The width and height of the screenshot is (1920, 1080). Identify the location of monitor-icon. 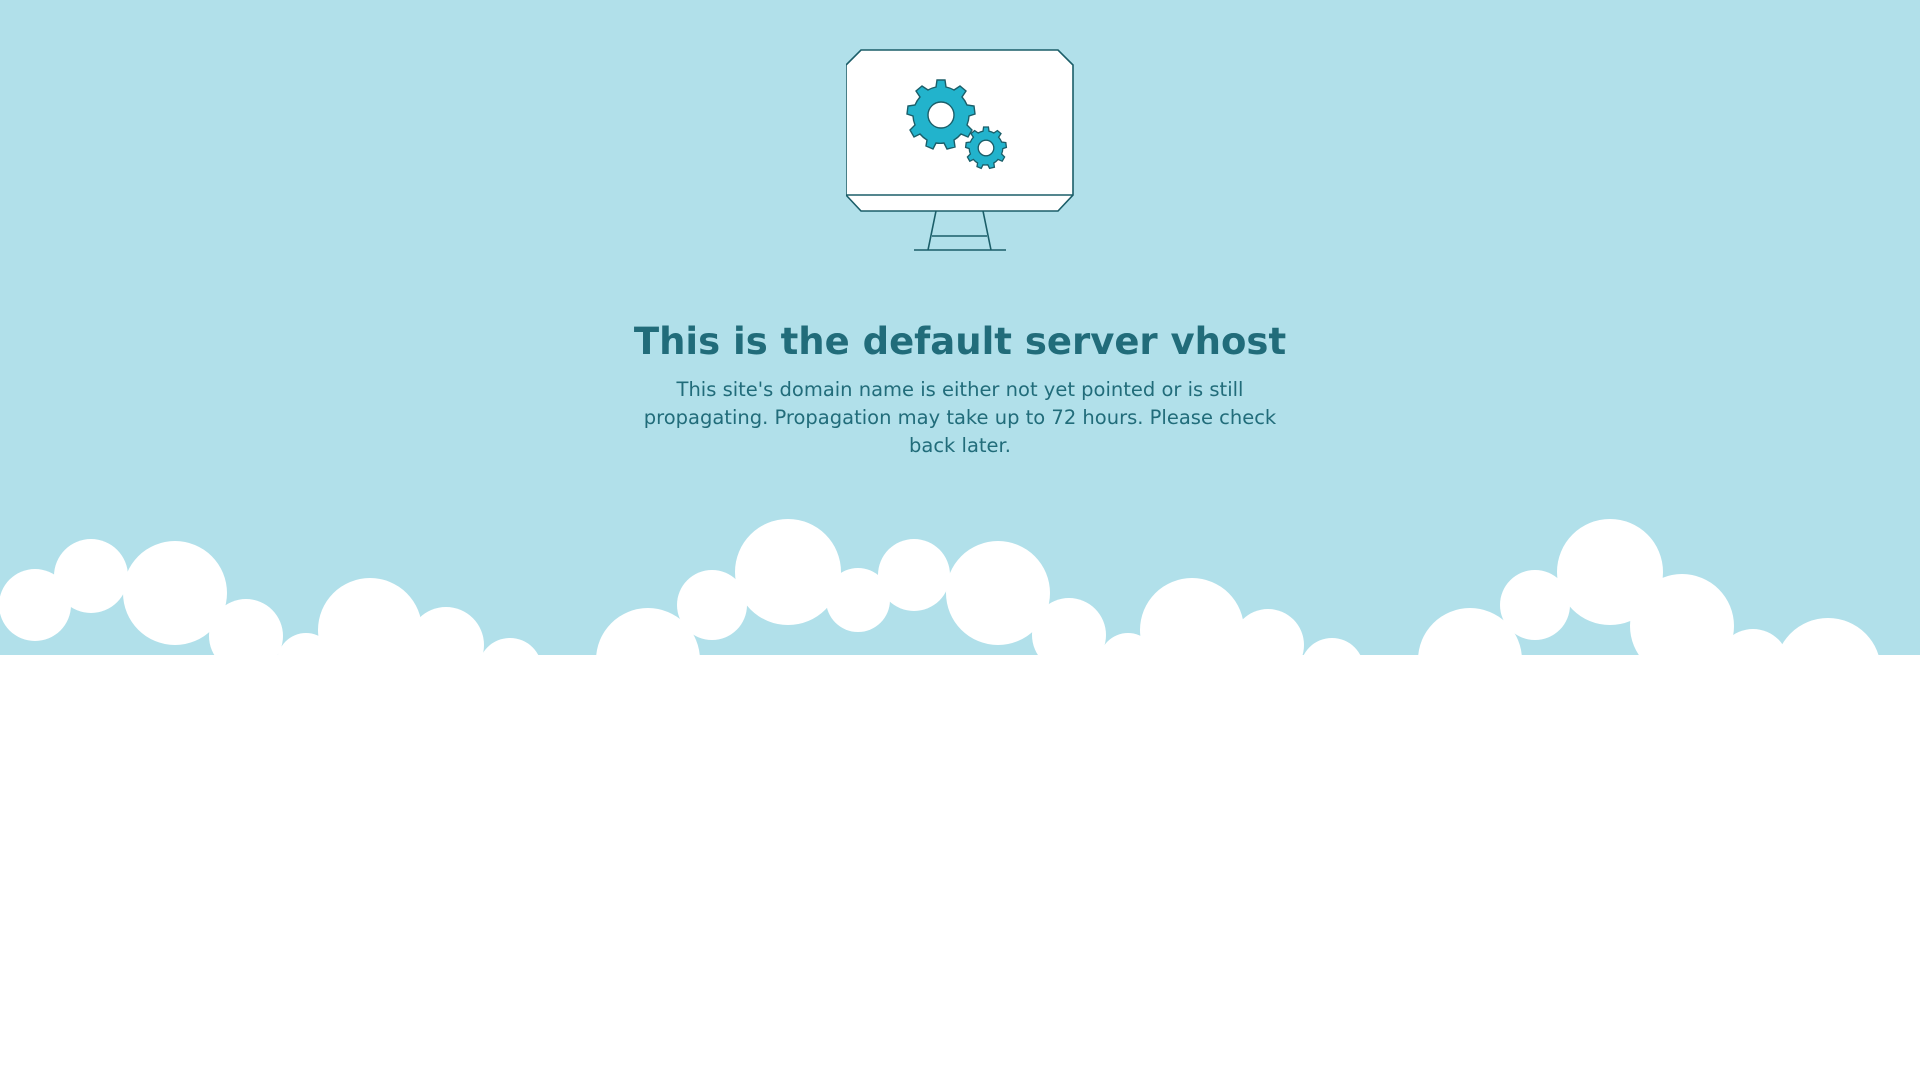
(959, 150).